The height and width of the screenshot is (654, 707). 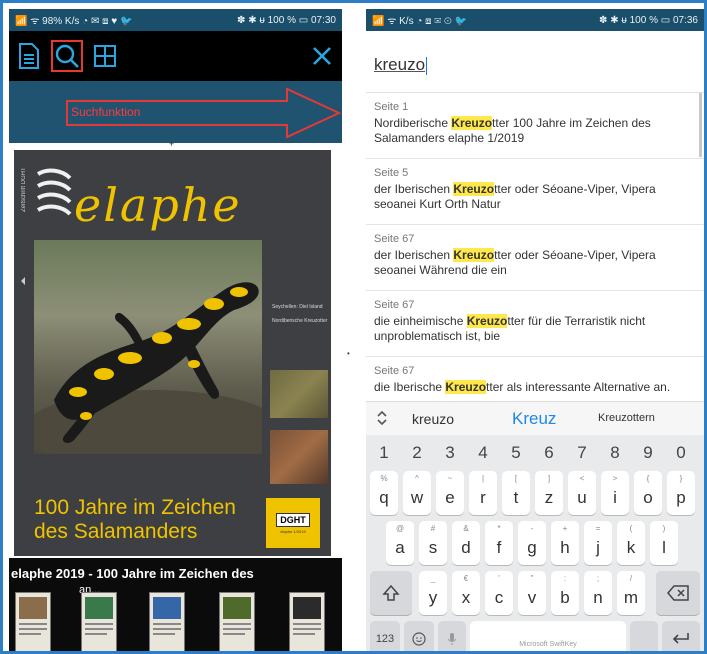 I want to click on grid-view-icon, so click(x=105, y=56).